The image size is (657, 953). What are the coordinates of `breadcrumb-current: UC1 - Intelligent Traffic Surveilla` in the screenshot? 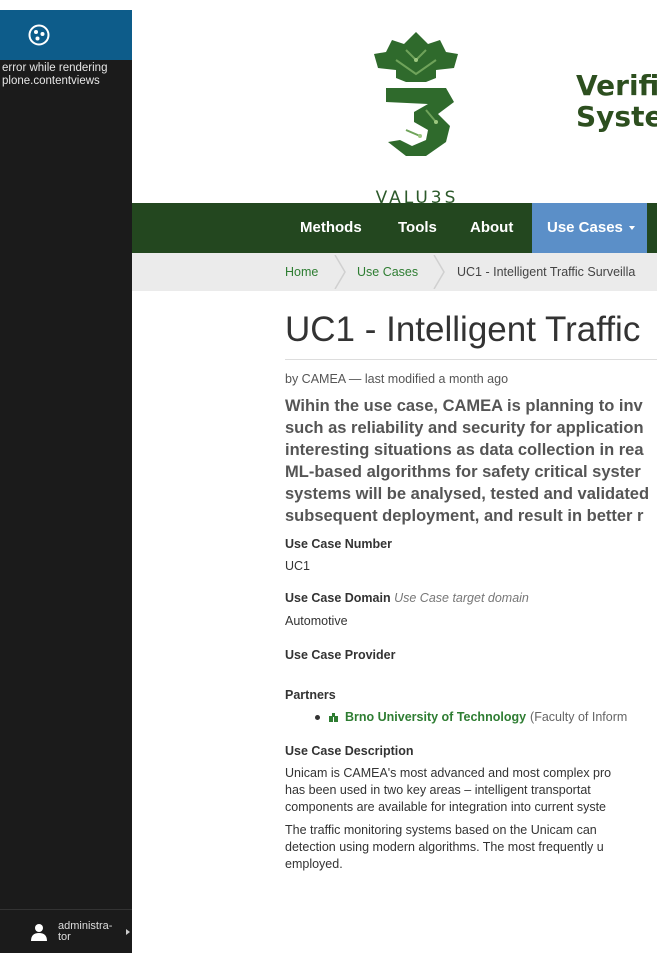 It's located at (546, 272).